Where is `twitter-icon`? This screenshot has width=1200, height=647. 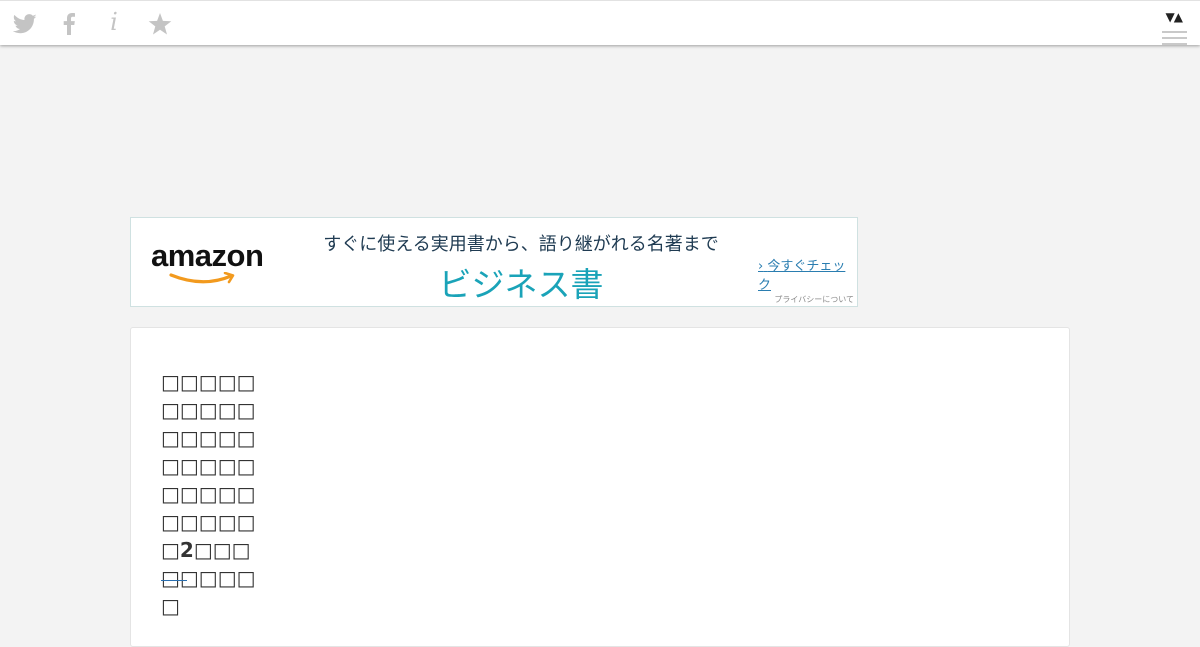 twitter-icon is located at coordinates (25, 24).